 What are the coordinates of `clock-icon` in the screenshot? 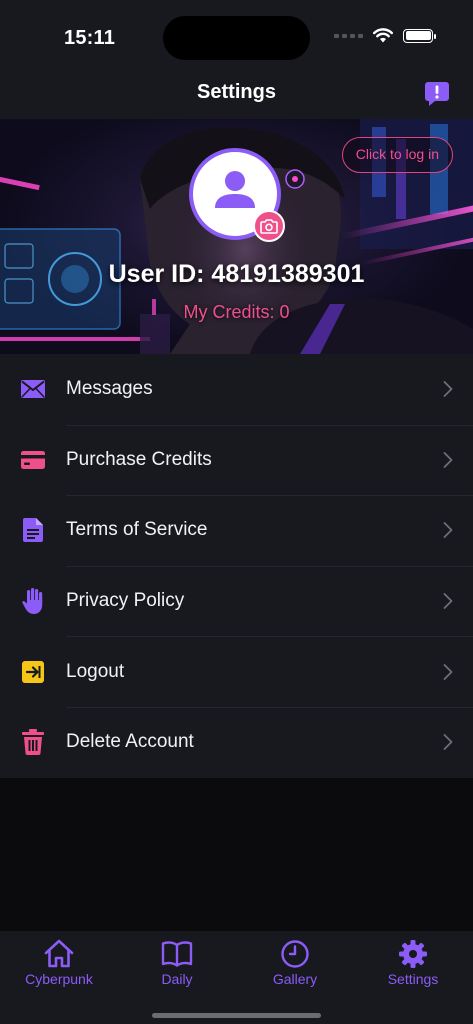 It's located at (295, 954).